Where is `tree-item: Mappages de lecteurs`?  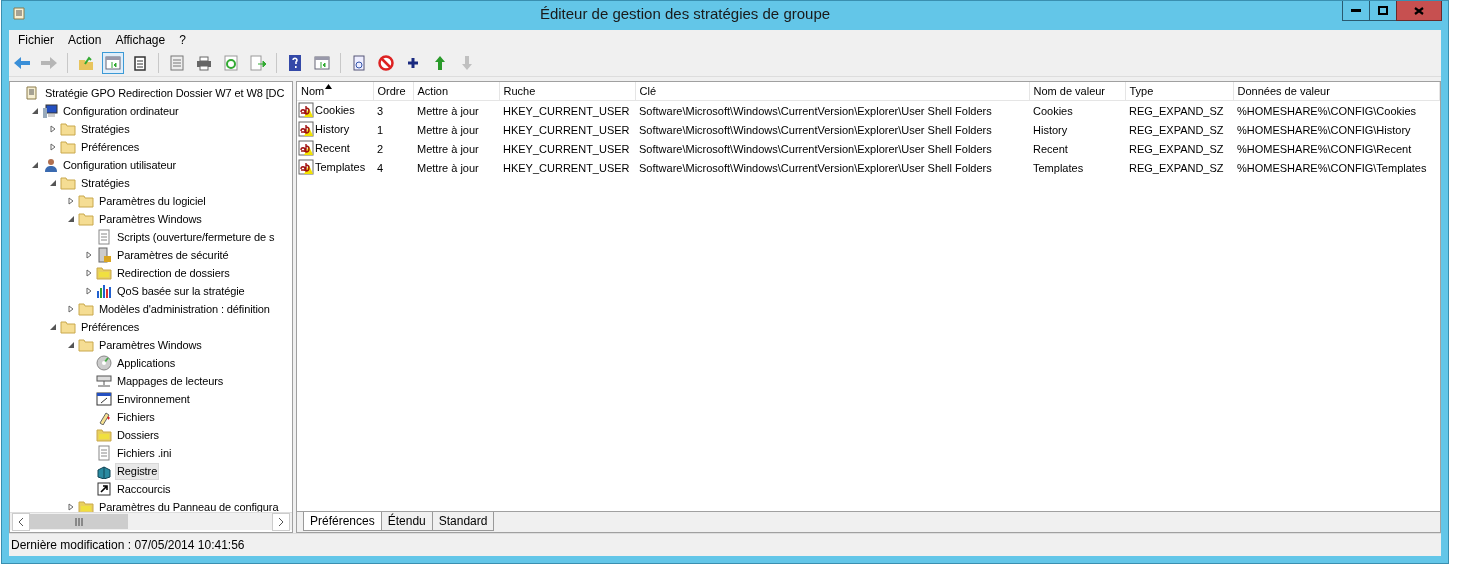 tree-item: Mappages de lecteurs is located at coordinates (170, 381).